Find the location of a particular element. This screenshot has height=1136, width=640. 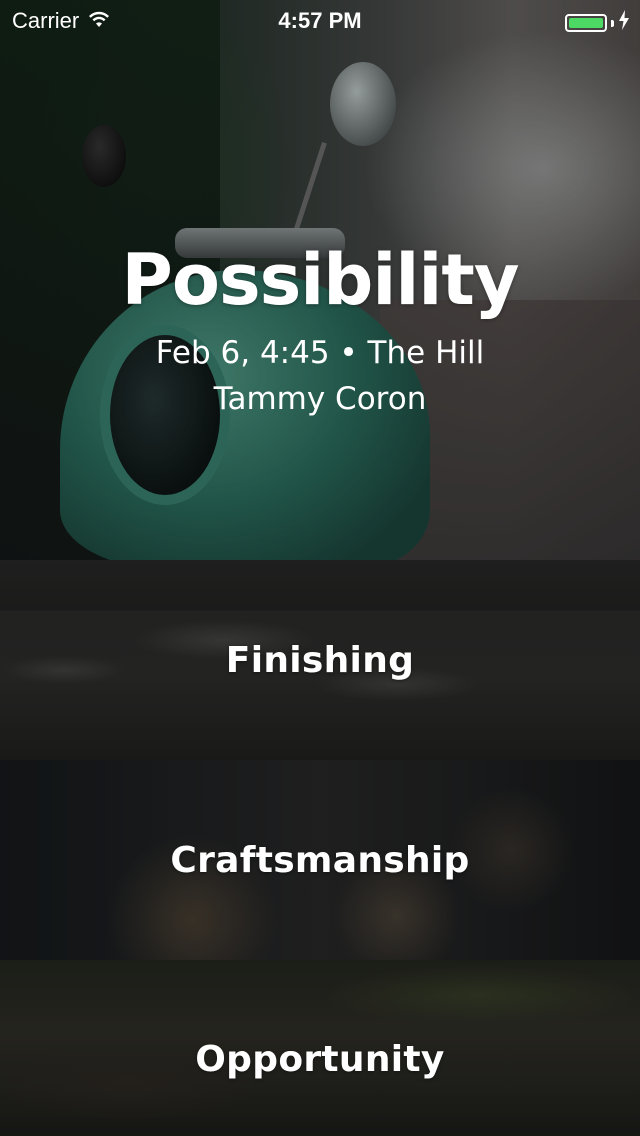

hero-author: Tammy Coron is located at coordinates (320, 399).